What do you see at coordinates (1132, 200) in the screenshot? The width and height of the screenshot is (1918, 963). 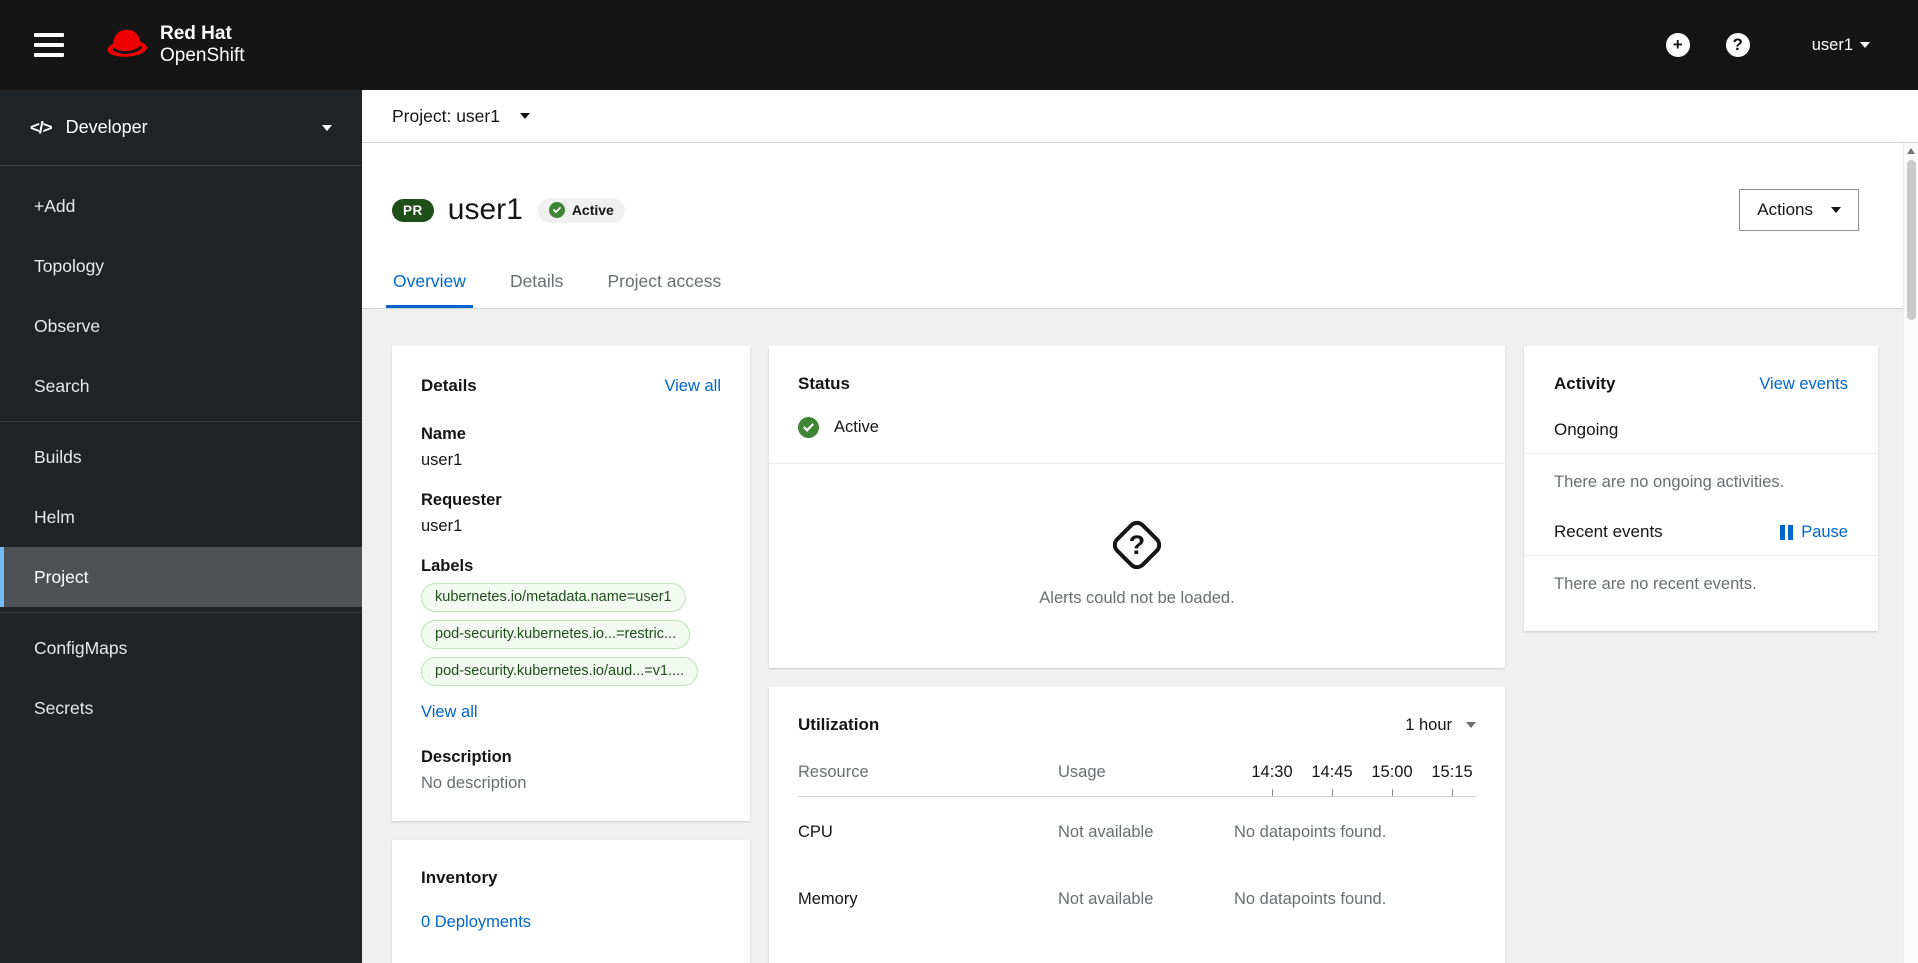 I see `page-header: PR user1 Active Actions` at bounding box center [1132, 200].